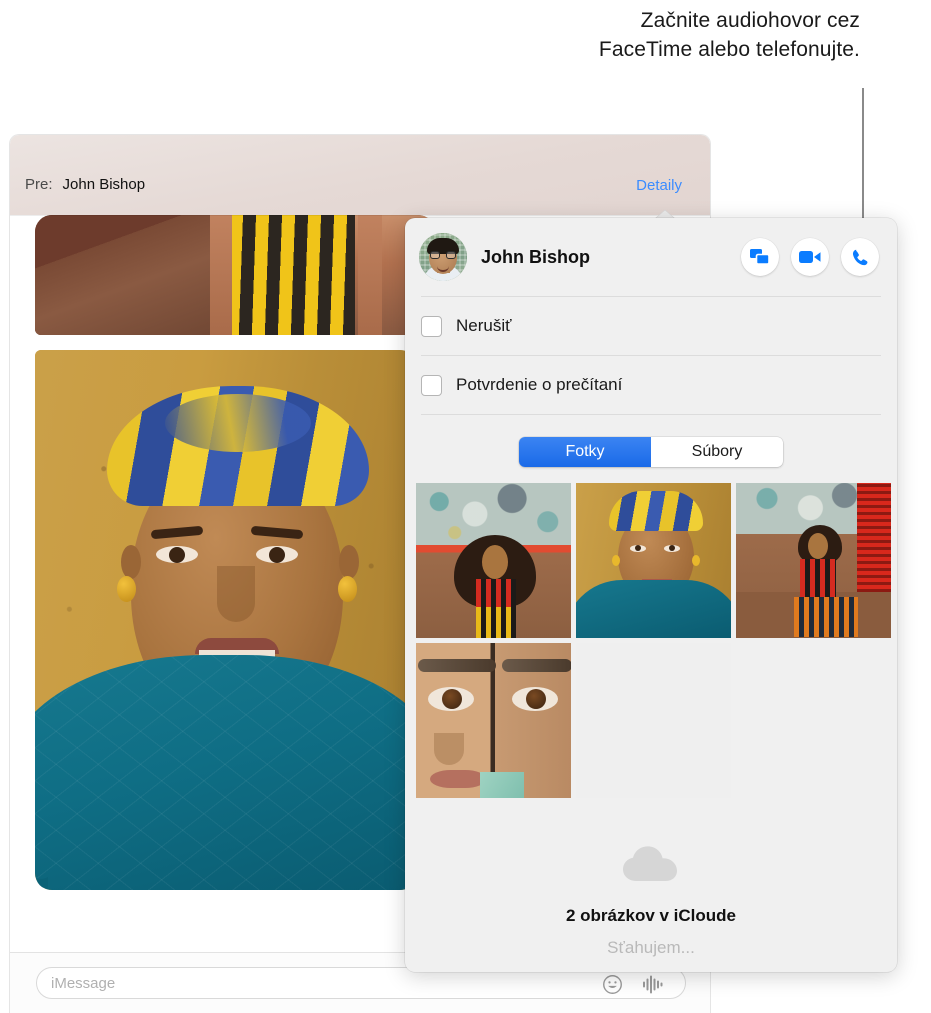  Describe the element at coordinates (431, 385) in the screenshot. I see `read-receipts-checkbox` at that location.